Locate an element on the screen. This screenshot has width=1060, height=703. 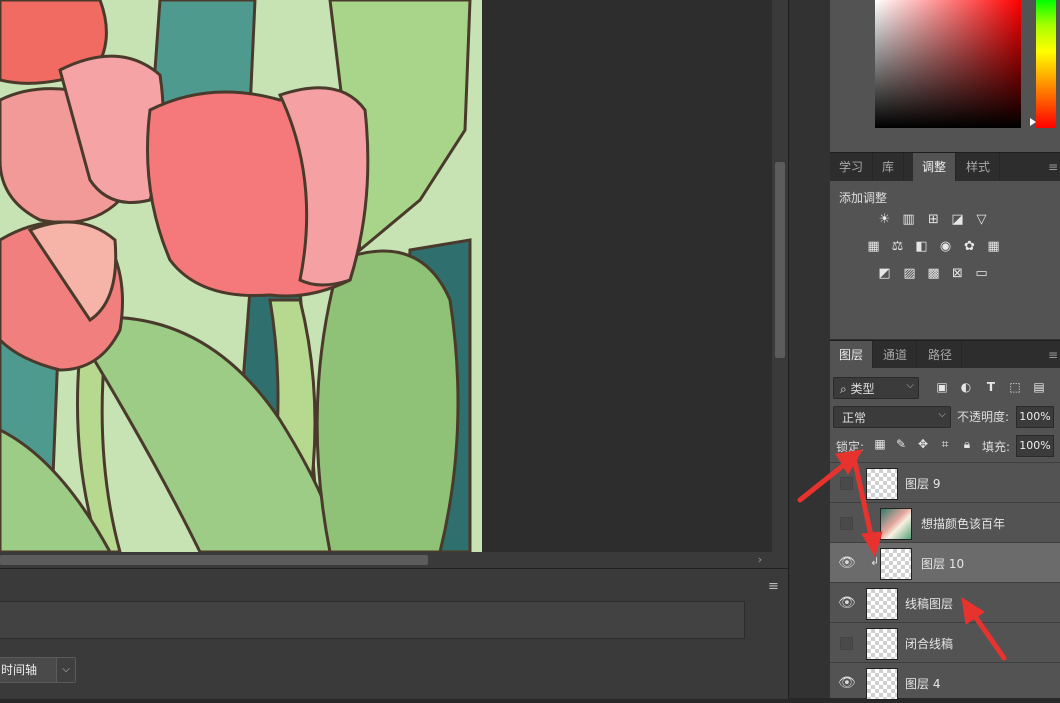
lock-brush-icon: ✎ is located at coordinates (901, 444).